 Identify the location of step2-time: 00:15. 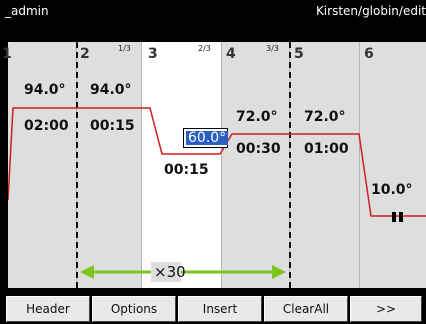
(112, 126).